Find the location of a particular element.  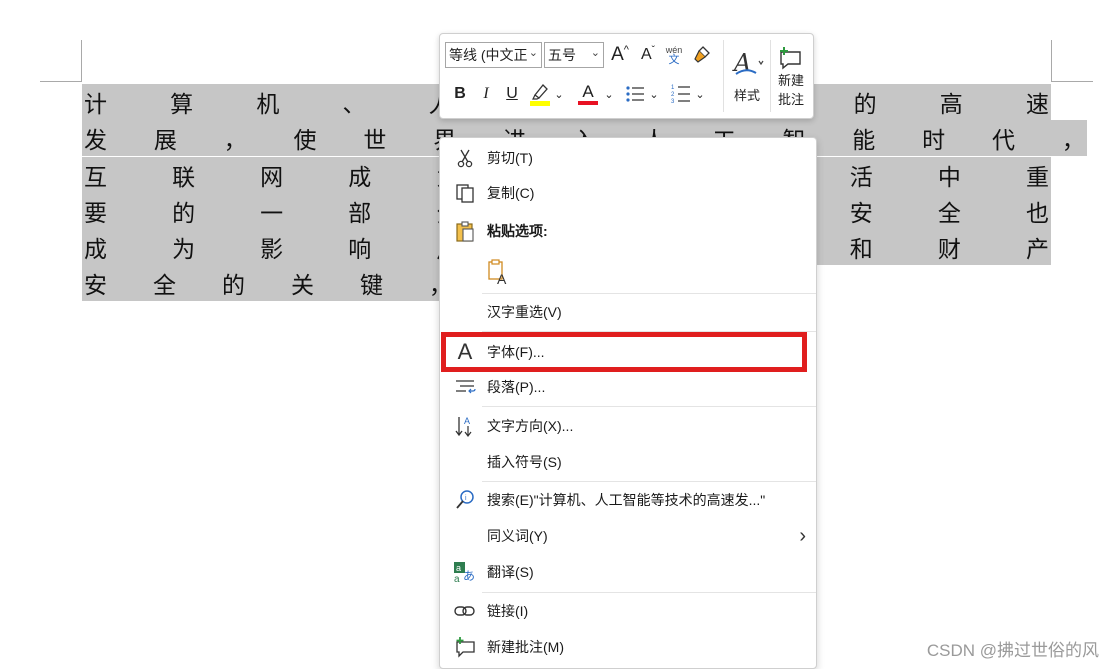

menu-item-cut: 剪切(T) is located at coordinates (628, 158).